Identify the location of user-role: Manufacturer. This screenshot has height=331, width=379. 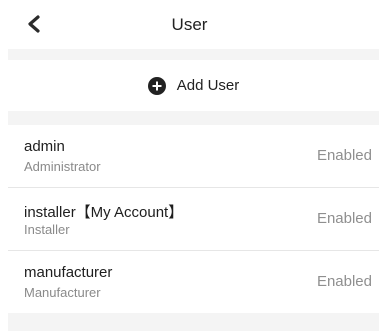
(62, 292).